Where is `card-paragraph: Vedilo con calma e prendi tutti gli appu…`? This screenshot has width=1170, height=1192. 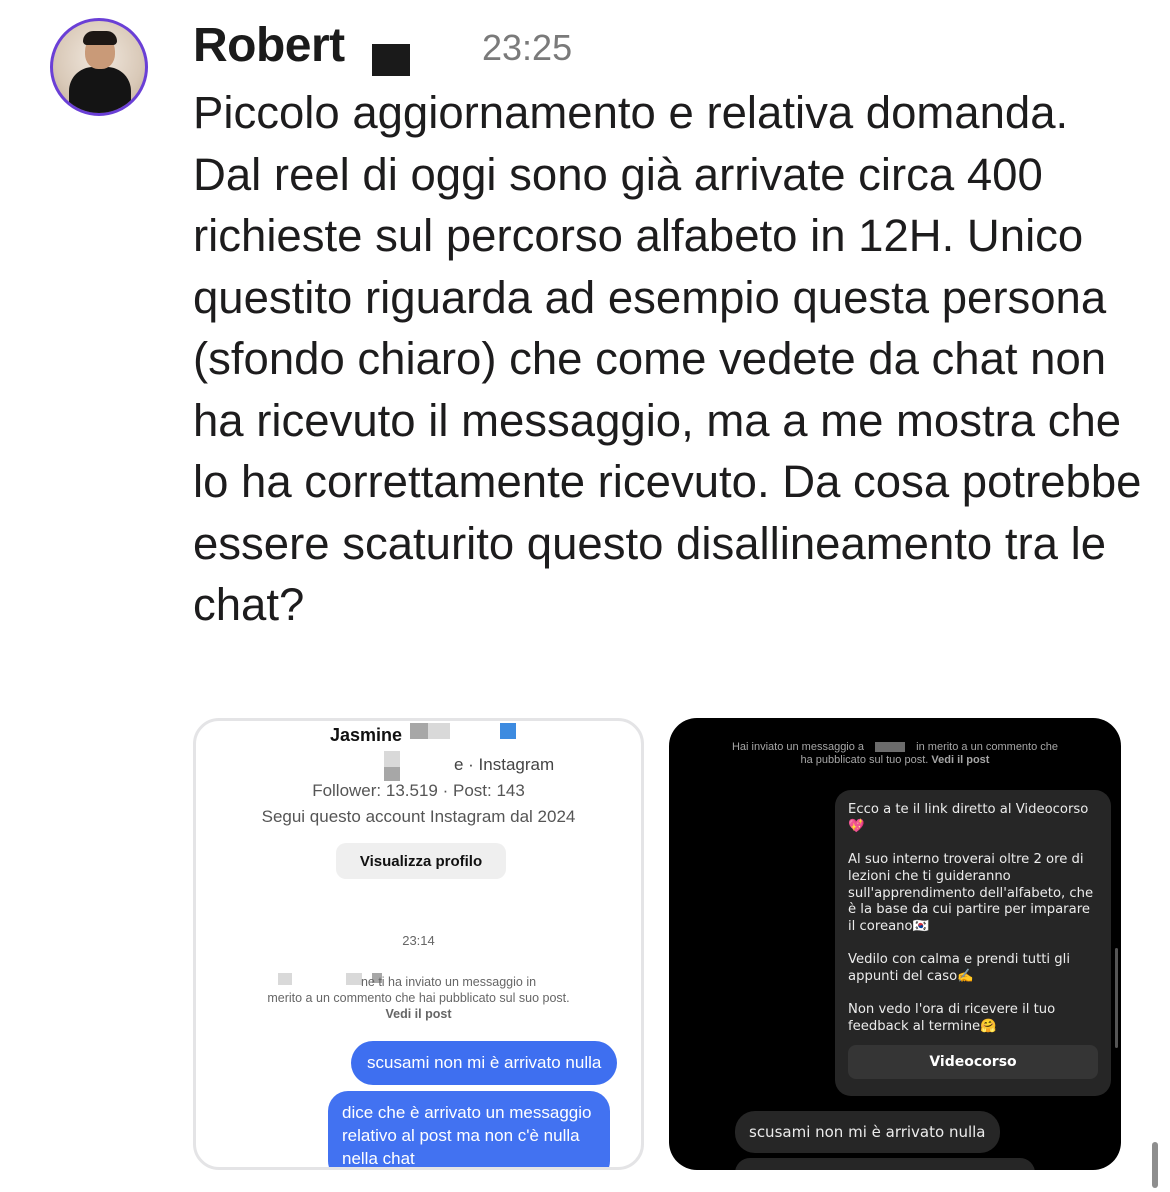
card-paragraph: Vedilo con calma e prendi tutti gli appu… is located at coordinates (959, 968).